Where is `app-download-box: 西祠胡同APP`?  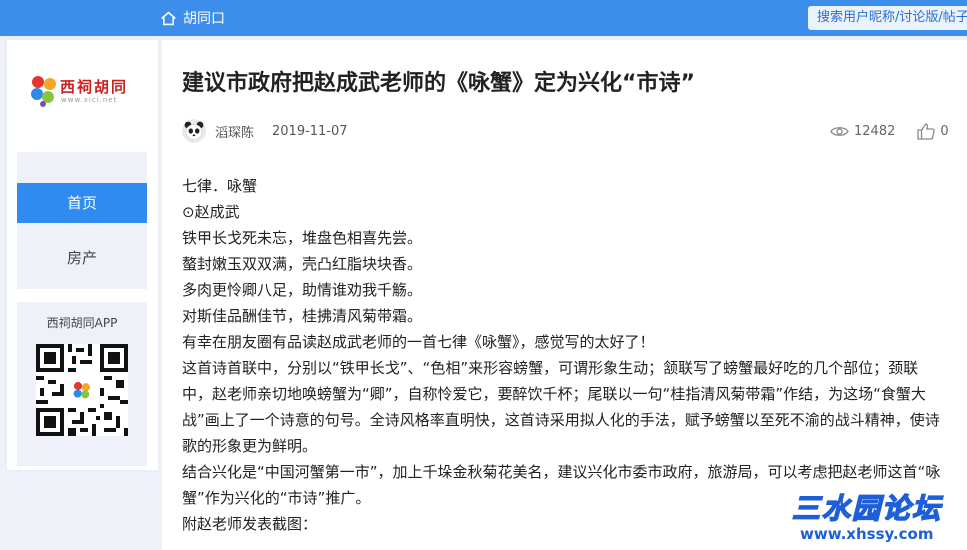
app-download-box: 西祠胡同APP is located at coordinates (82, 384).